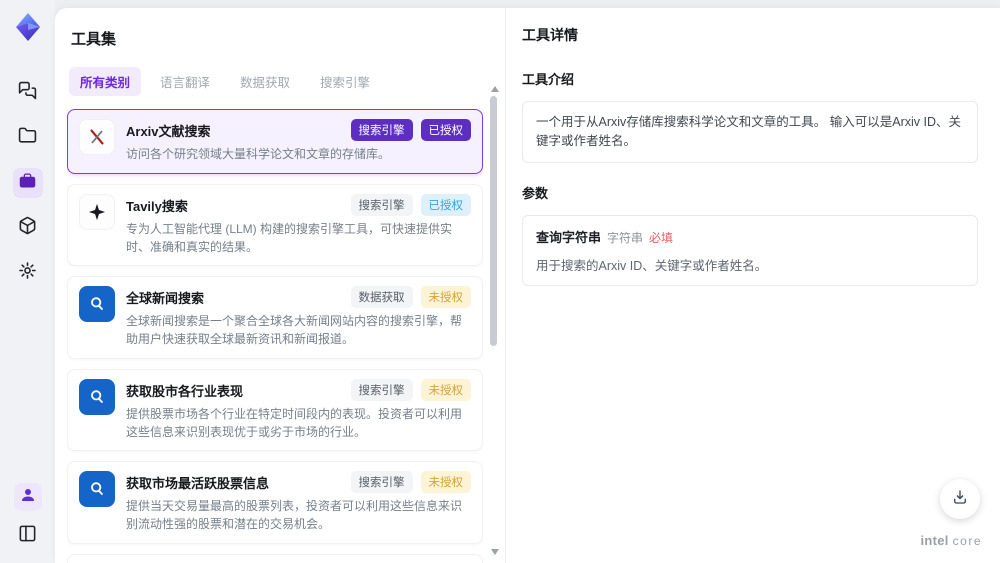  What do you see at coordinates (185, 391) in the screenshot?
I see `tool-name: 获取股市各行业表现` at bounding box center [185, 391].